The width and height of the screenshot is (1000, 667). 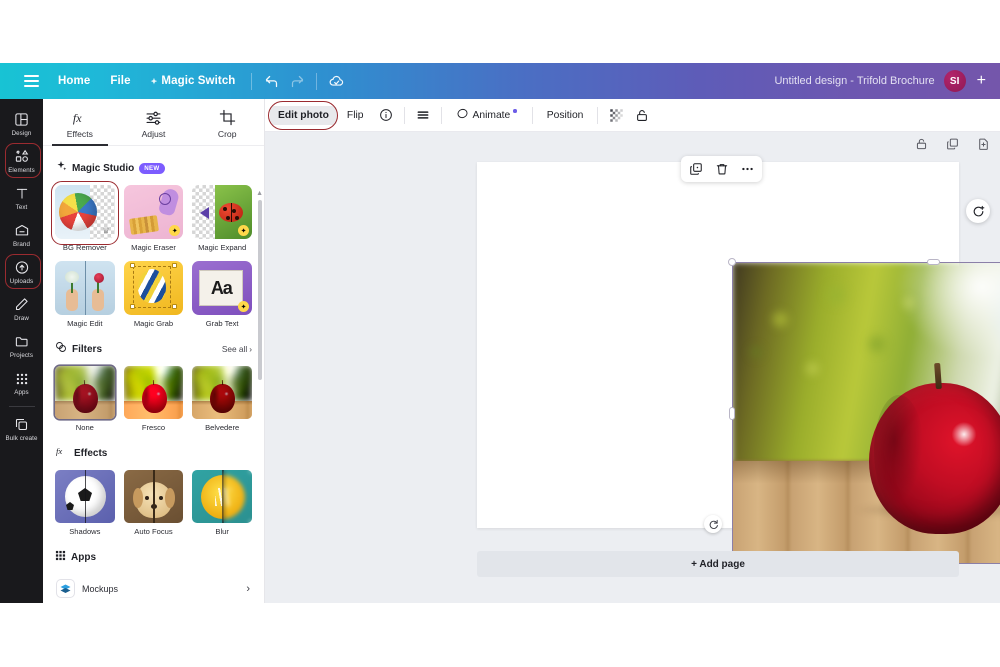 I want to click on add-page-button: + Add page, so click(x=718, y=564).